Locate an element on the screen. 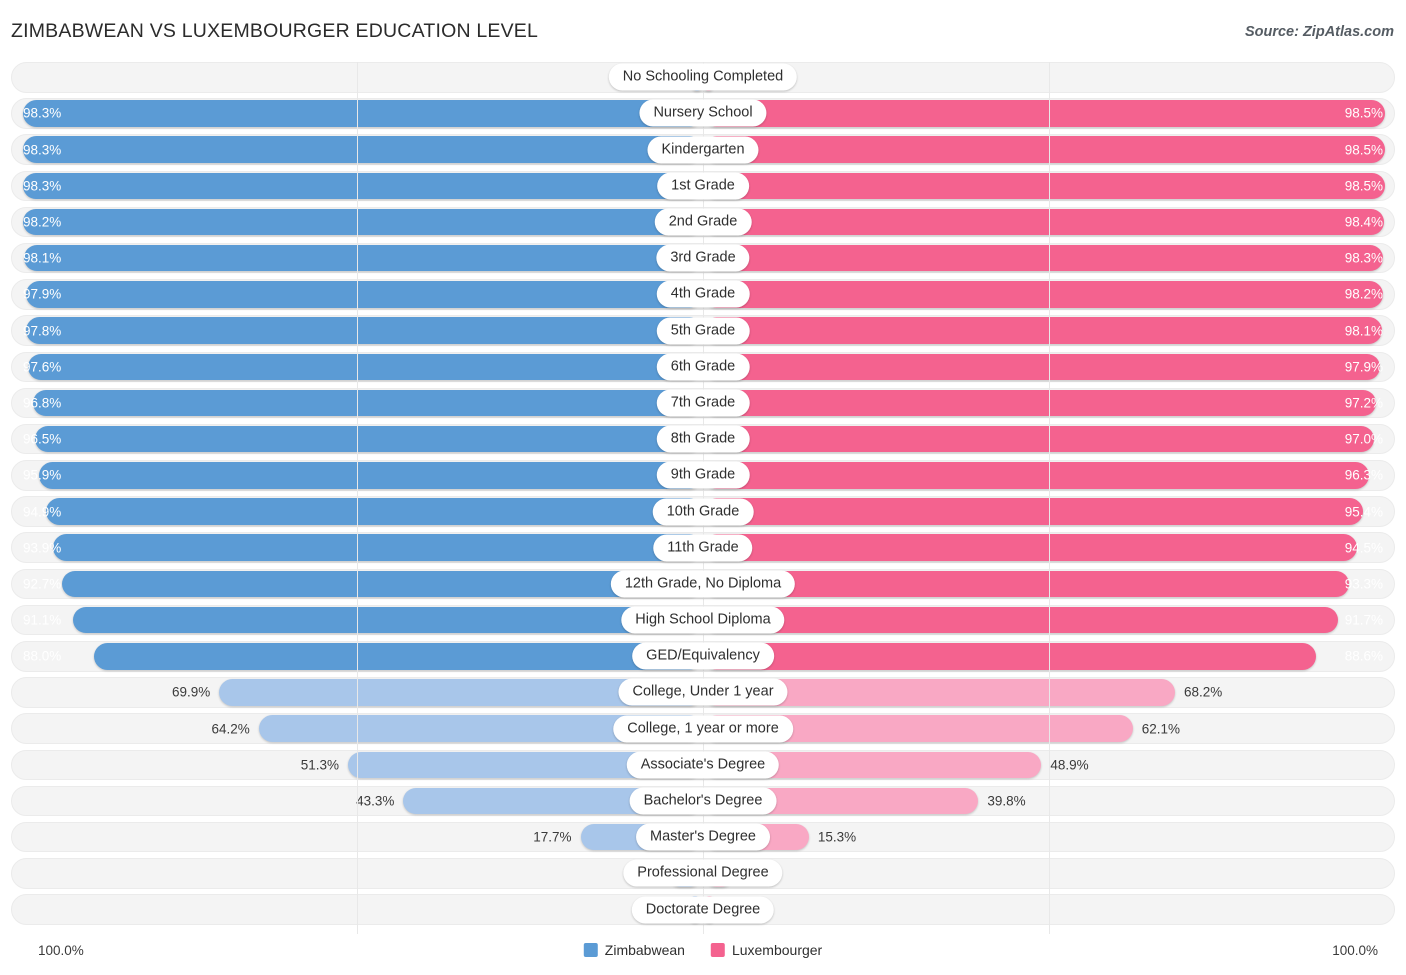 The height and width of the screenshot is (975, 1406). legend-label: Luxembourger is located at coordinates (777, 950).